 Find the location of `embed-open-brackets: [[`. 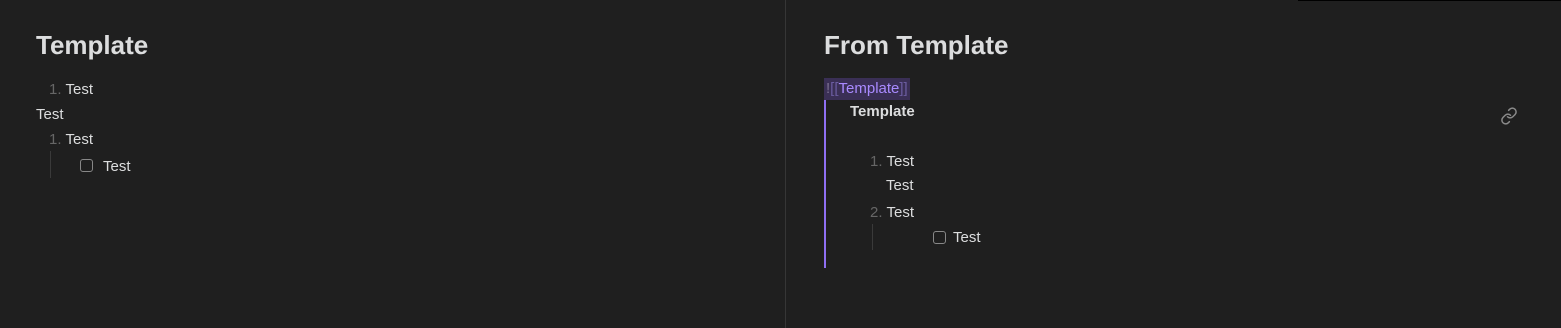

embed-open-brackets: [[ is located at coordinates (834, 88).